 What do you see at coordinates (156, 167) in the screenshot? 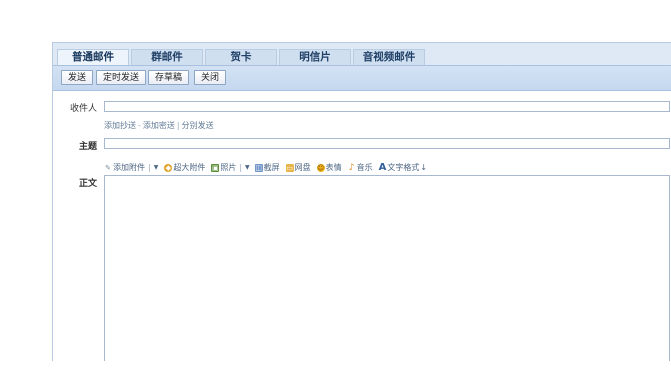
I see `attachment-dropdown-icon: ▼` at bounding box center [156, 167].